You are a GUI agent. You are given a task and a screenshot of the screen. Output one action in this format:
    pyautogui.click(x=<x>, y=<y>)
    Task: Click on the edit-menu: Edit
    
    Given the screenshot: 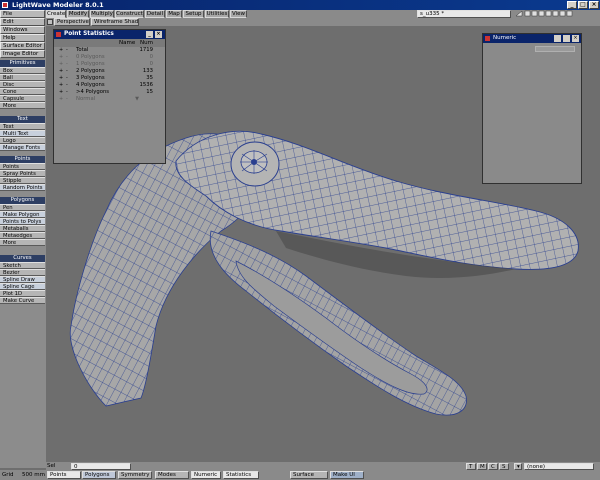 What is the action you would take?
    pyautogui.click(x=22, y=22)
    